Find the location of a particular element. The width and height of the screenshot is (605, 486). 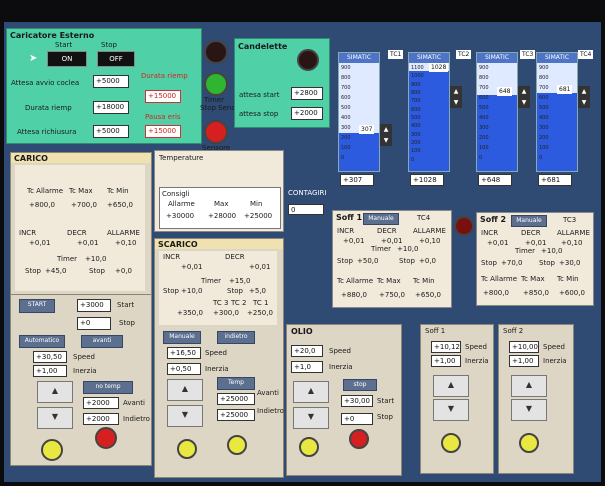

scarico-stop2-label: Stop is located at coordinates (235, 291).